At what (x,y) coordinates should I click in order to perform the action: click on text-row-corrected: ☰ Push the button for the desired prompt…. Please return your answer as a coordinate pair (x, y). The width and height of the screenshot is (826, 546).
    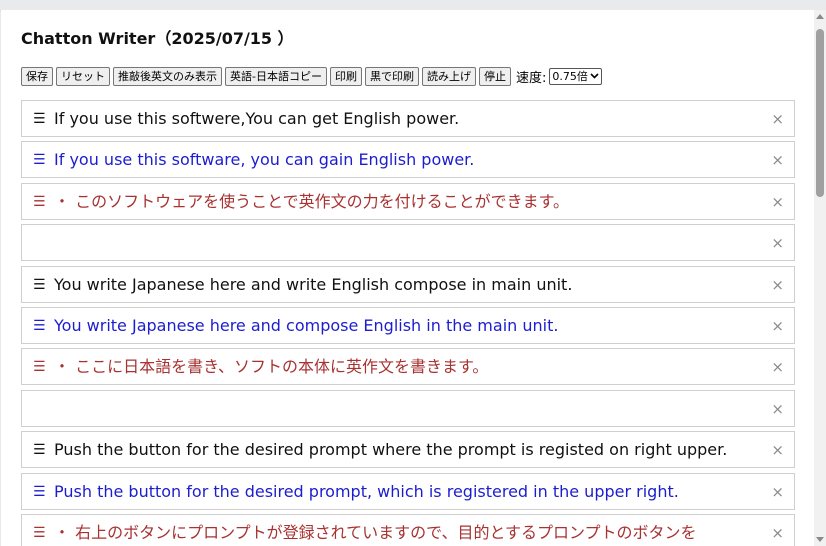
    Looking at the image, I should click on (408, 491).